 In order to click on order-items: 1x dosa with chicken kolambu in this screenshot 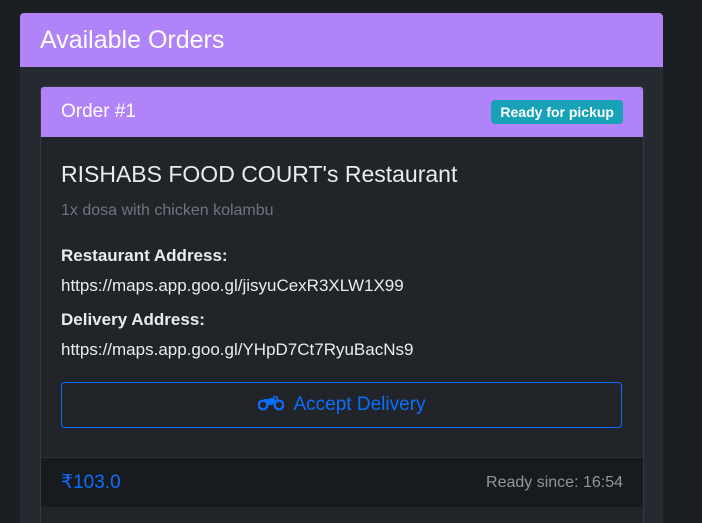, I will do `click(167, 210)`.